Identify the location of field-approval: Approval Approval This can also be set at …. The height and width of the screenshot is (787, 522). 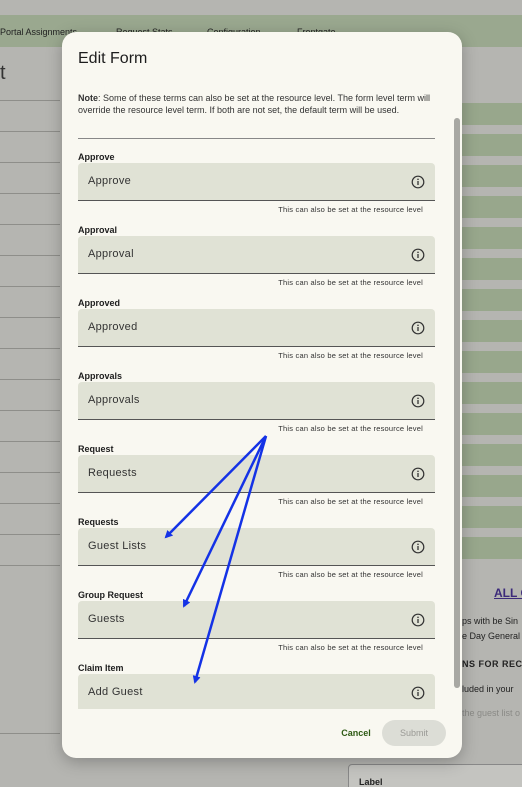
(256, 260).